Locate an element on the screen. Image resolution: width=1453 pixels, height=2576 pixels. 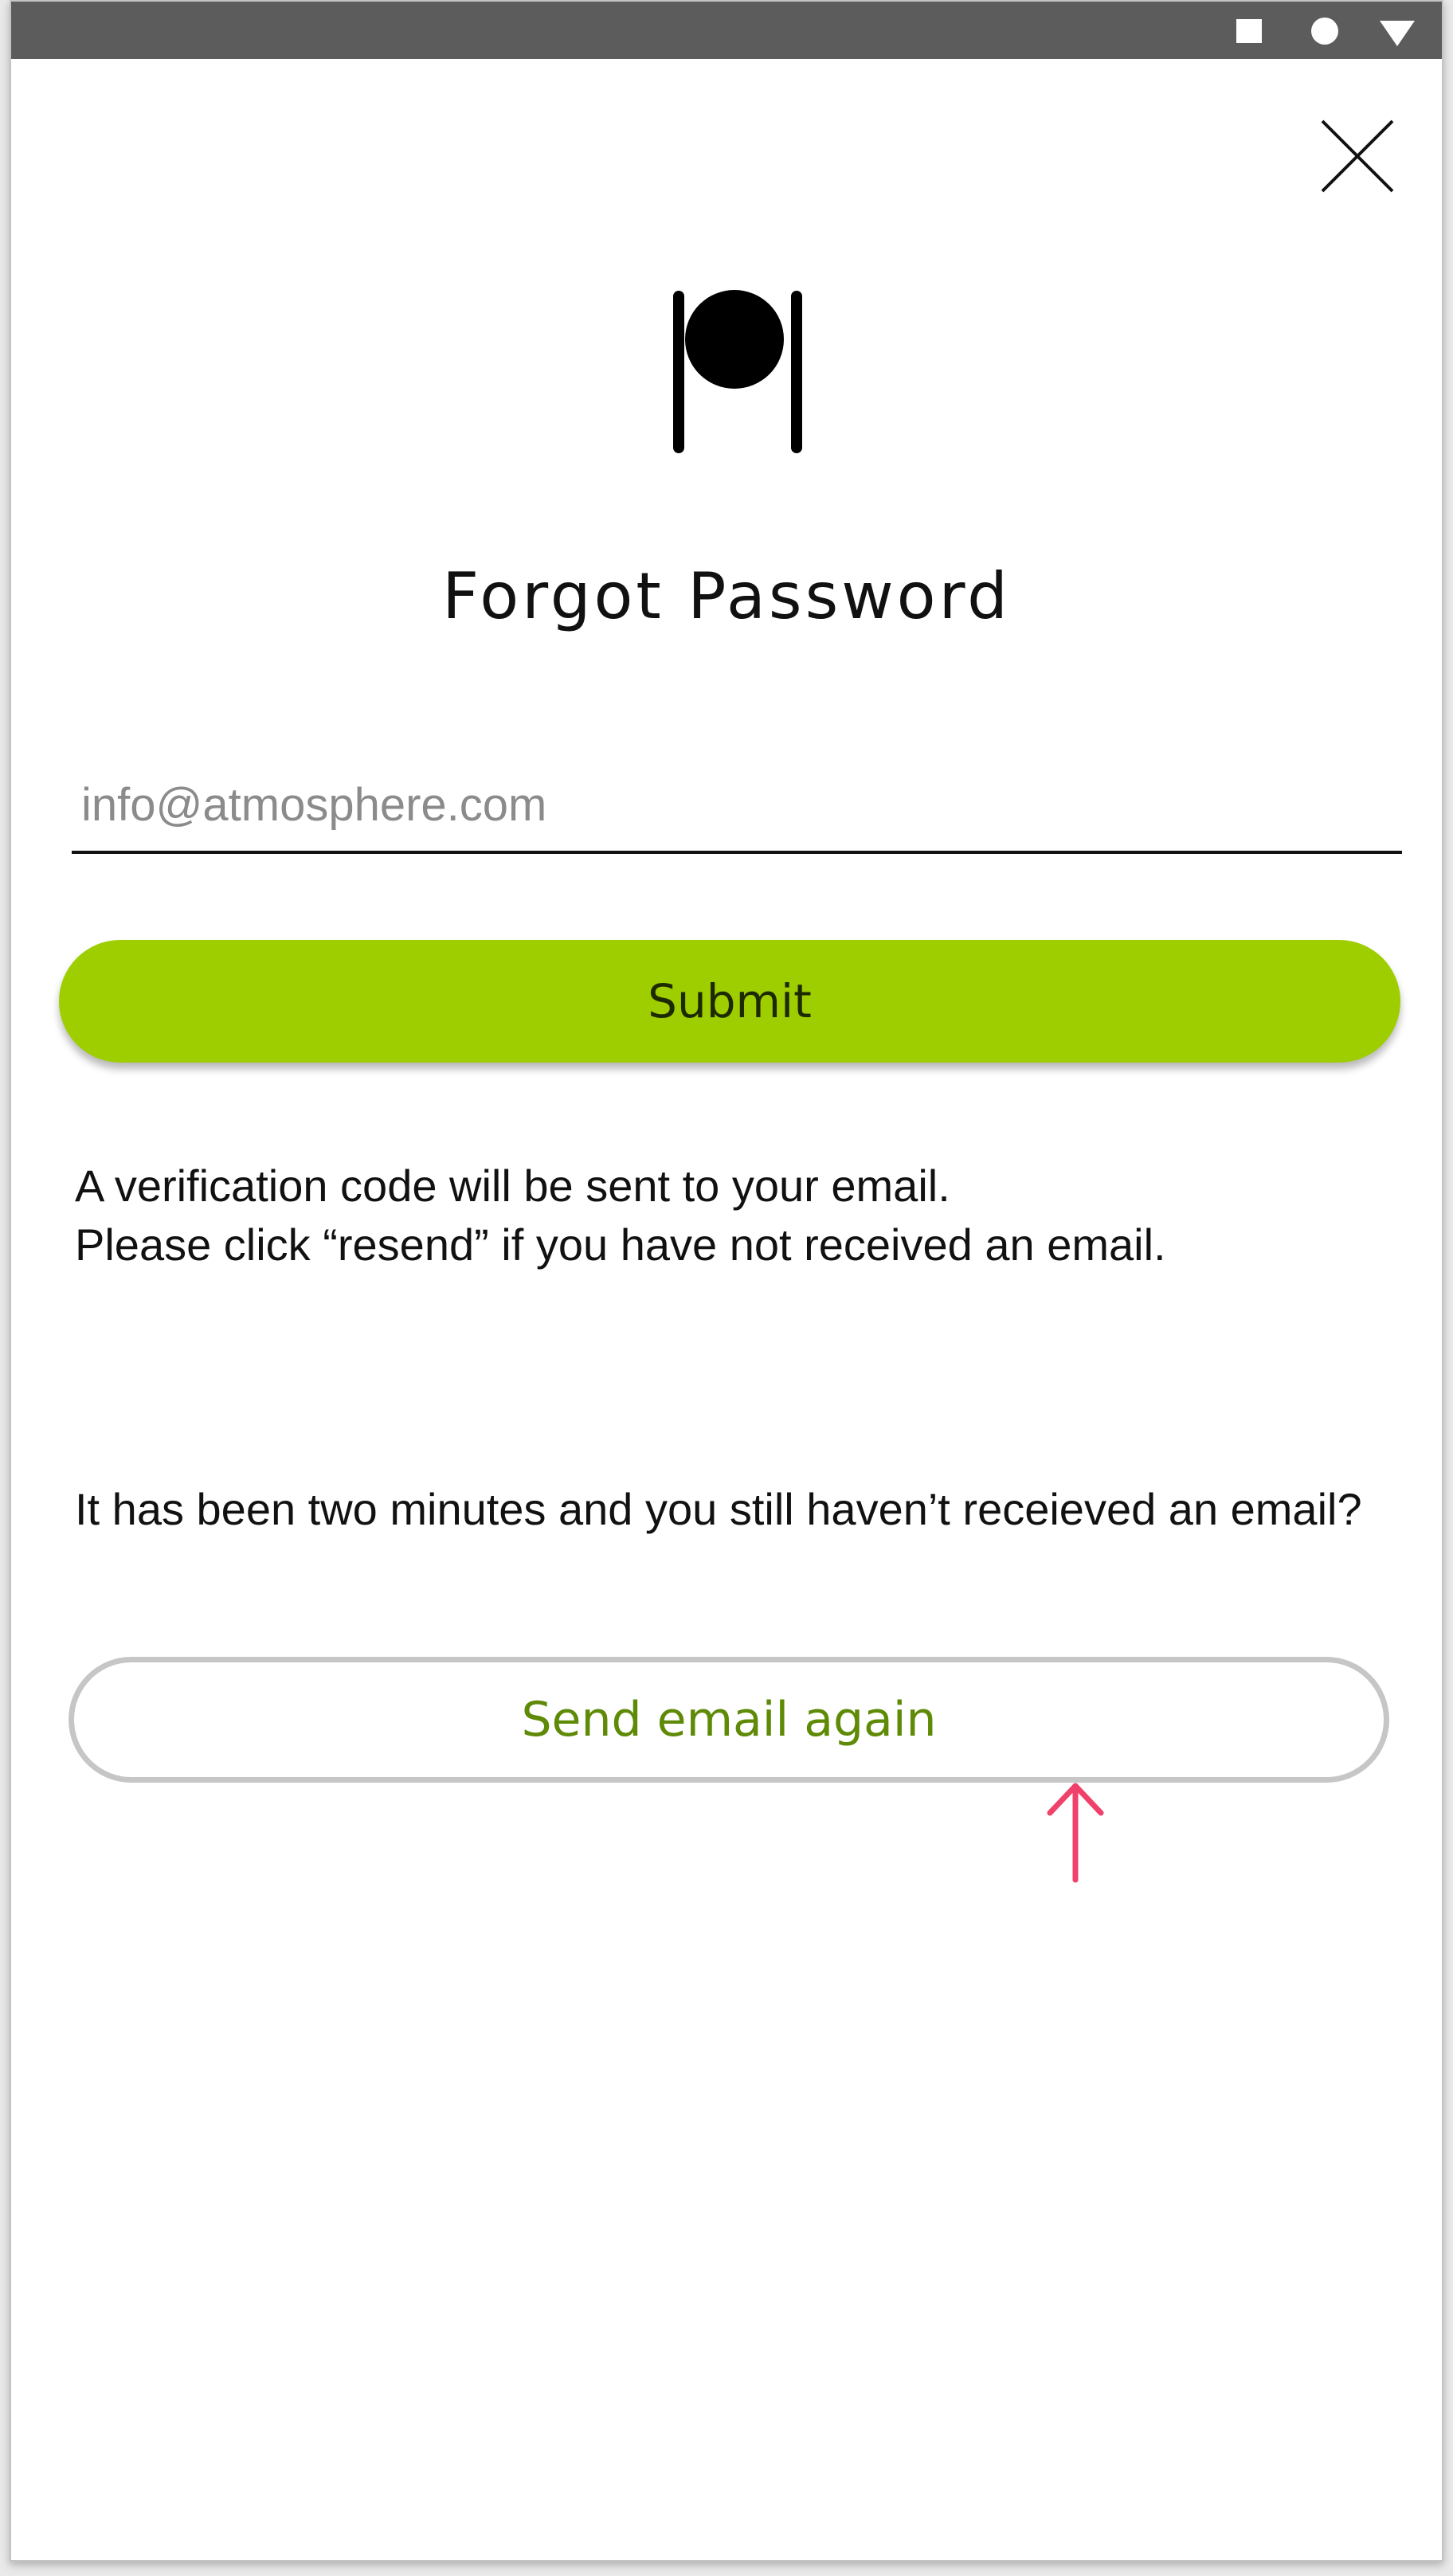
submit-button: Submit is located at coordinates (729, 1001).